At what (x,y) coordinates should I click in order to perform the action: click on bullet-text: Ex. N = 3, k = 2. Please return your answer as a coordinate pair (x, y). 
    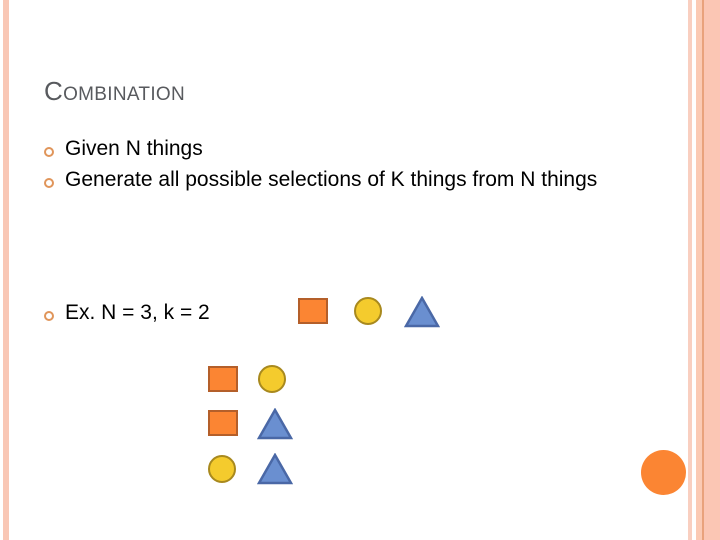
    Looking at the image, I should click on (137, 312).